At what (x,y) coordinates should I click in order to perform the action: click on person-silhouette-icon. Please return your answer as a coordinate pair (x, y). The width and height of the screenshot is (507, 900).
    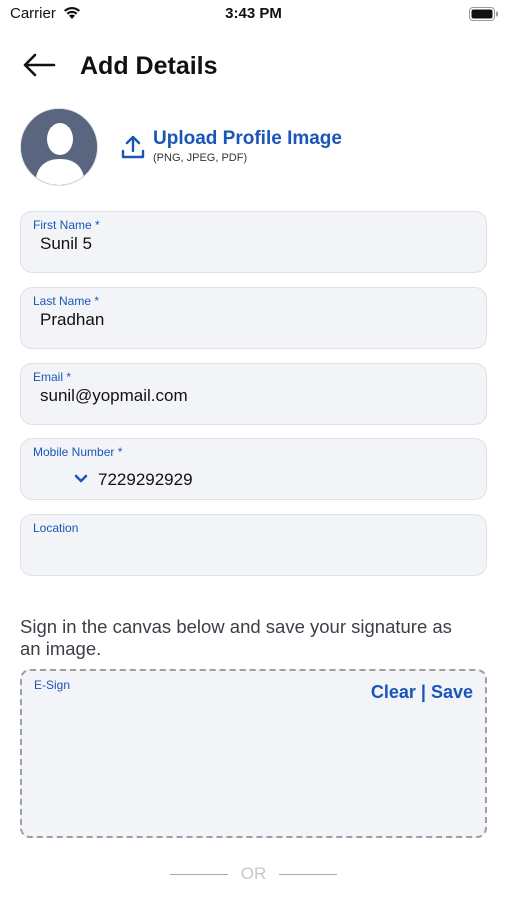
    Looking at the image, I should click on (59, 147).